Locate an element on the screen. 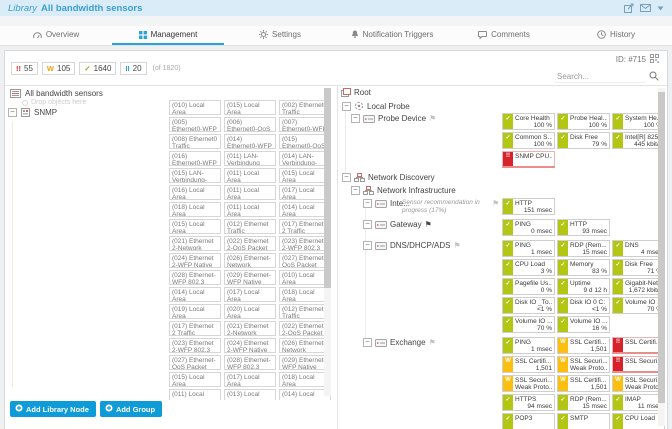  email-icon is located at coordinates (645, 8).